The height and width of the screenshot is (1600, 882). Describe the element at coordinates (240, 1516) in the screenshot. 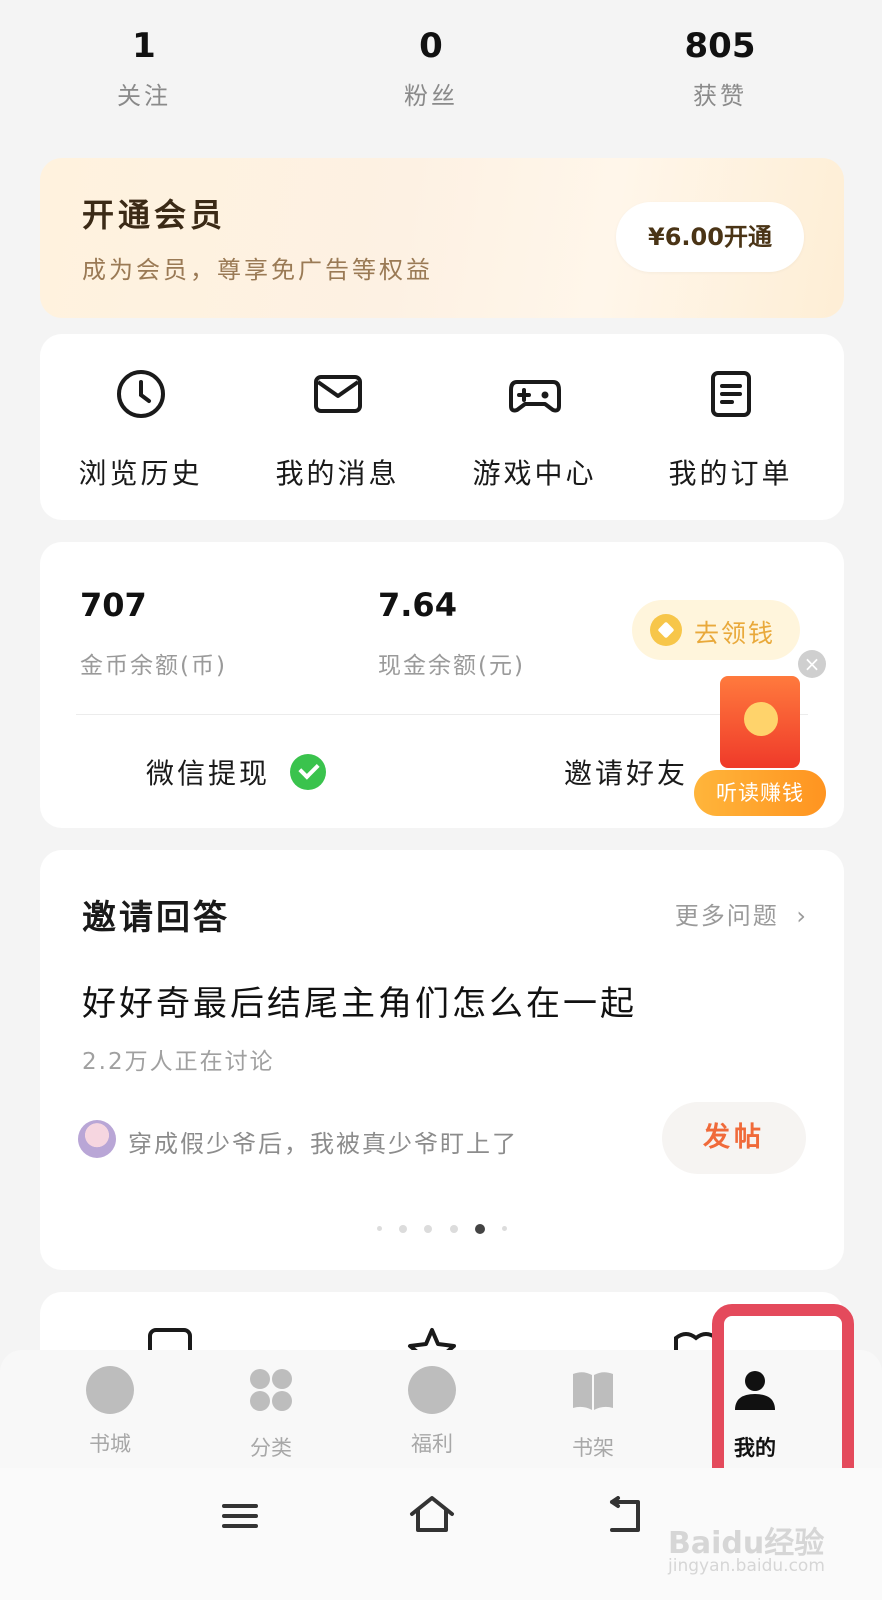

I see `menu-icon` at that location.